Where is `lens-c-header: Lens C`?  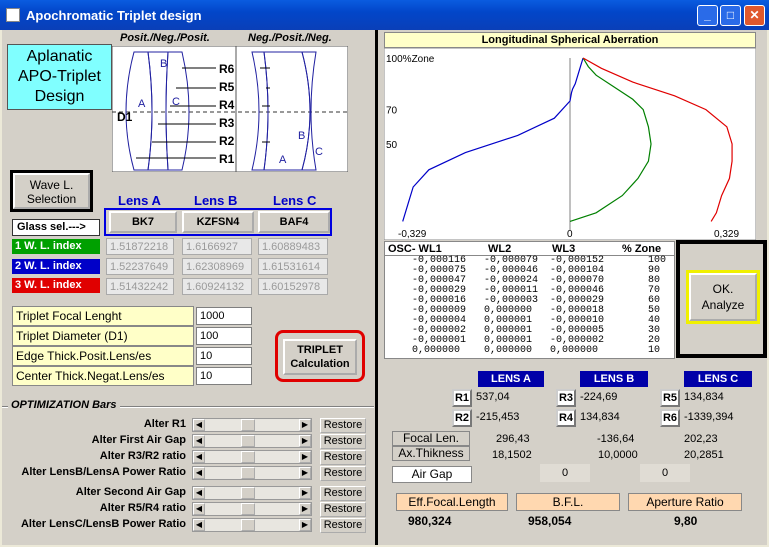 lens-c-header: Lens C is located at coordinates (295, 200).